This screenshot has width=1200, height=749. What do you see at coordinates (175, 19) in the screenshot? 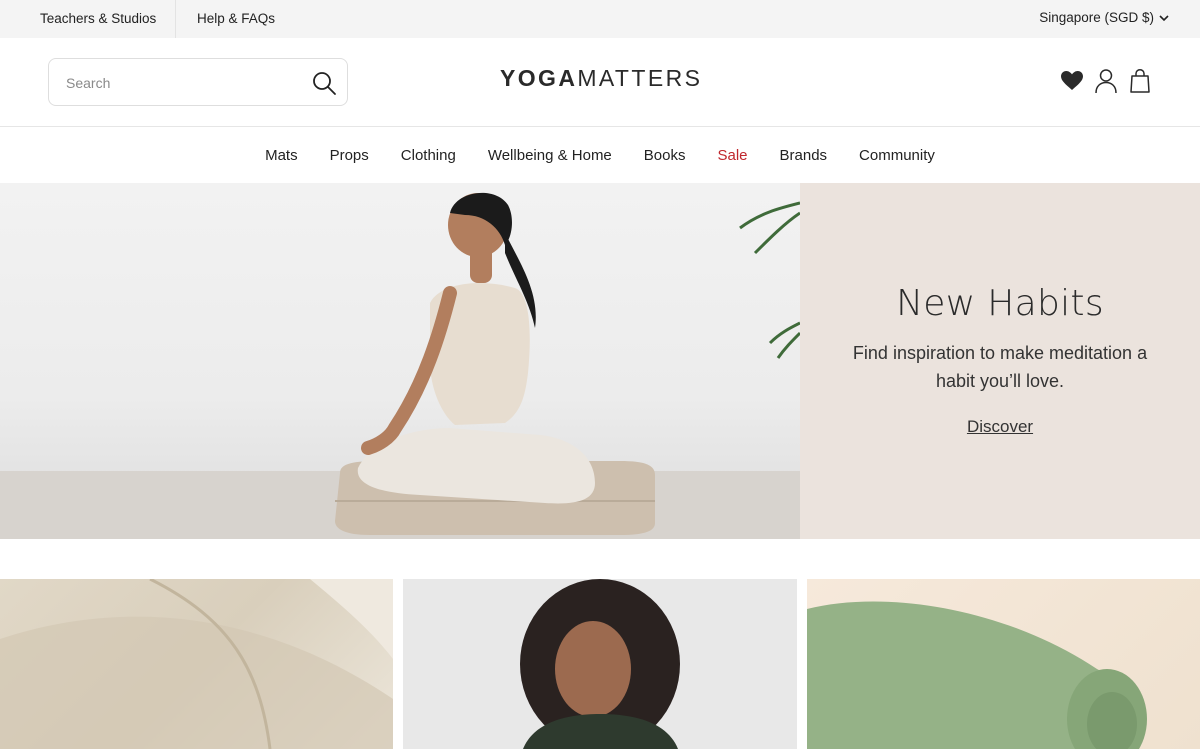
I see `utility-divider` at bounding box center [175, 19].